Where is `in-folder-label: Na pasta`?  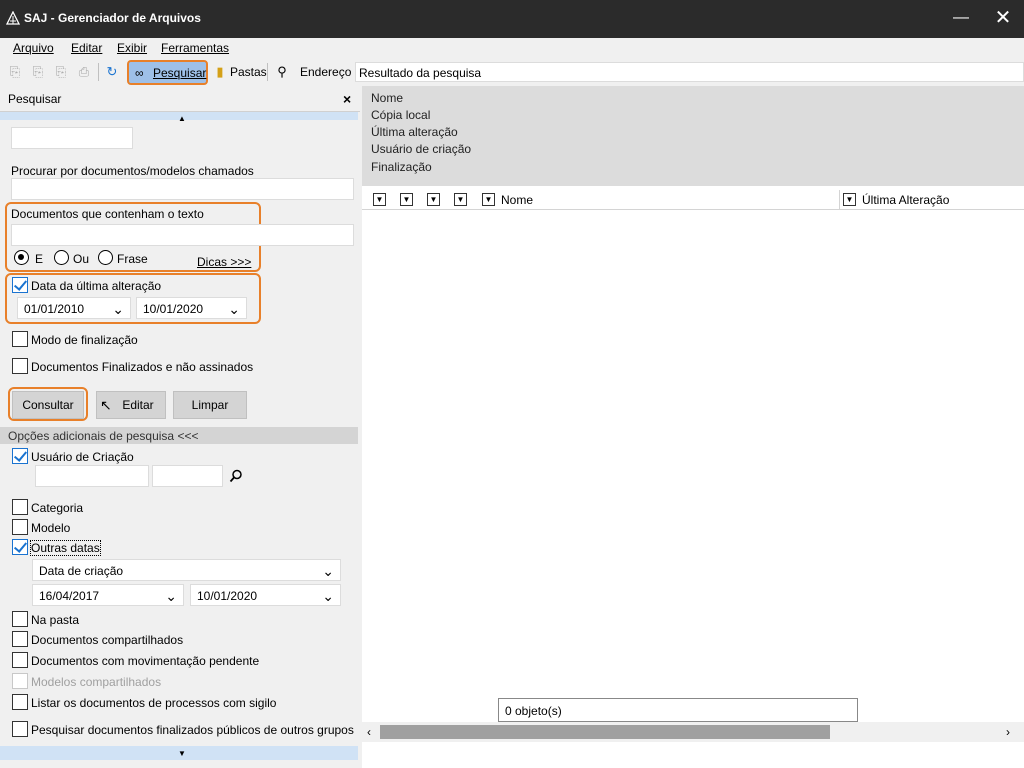
in-folder-label: Na pasta is located at coordinates (55, 620).